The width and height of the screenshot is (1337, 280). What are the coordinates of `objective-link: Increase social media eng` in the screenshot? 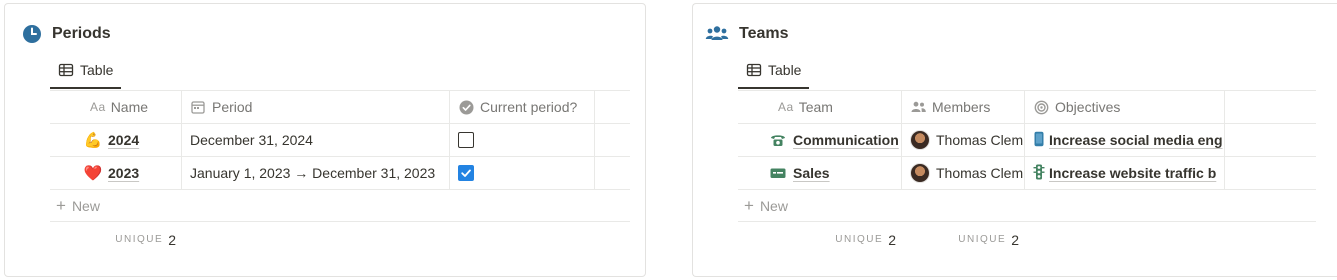 It's located at (1136, 140).